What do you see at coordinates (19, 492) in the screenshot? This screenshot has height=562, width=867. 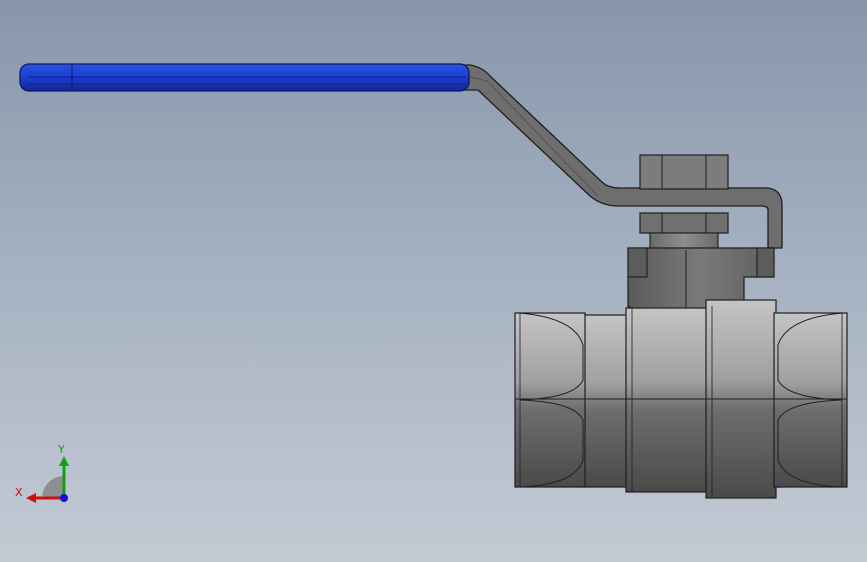 I see `triad-x-label: X` at bounding box center [19, 492].